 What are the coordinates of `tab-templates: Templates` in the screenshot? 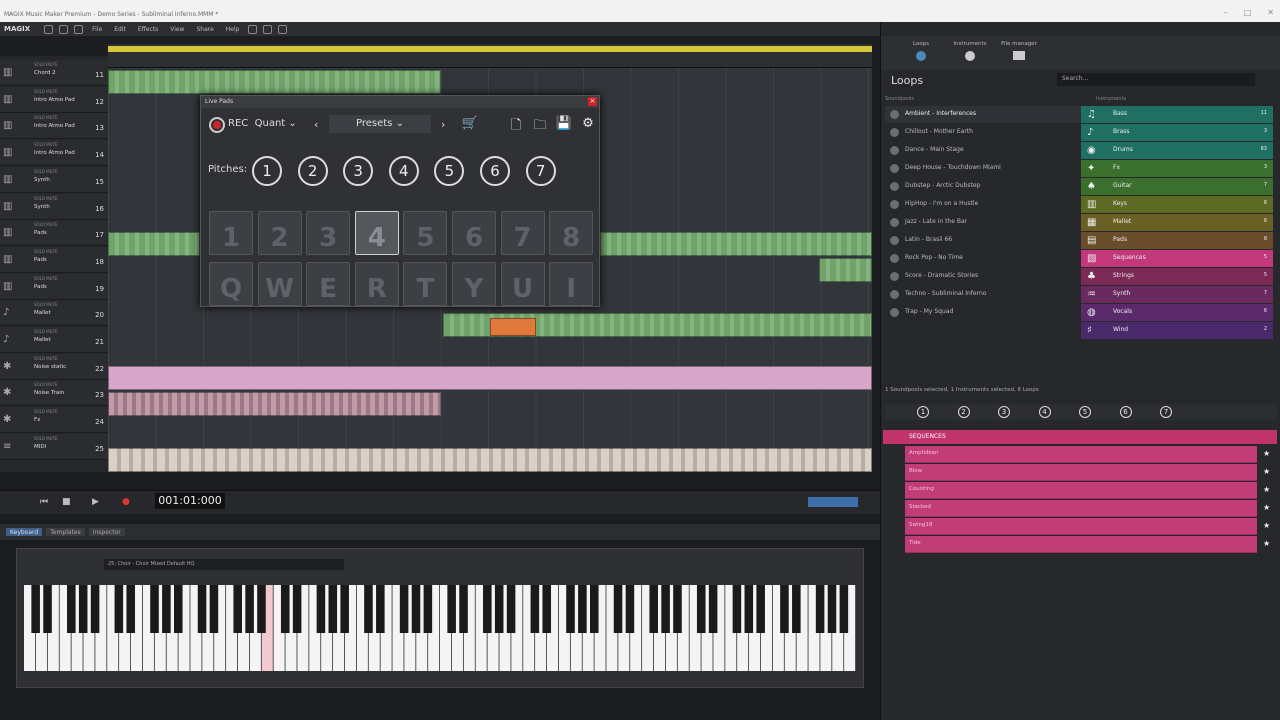 It's located at (65, 532).